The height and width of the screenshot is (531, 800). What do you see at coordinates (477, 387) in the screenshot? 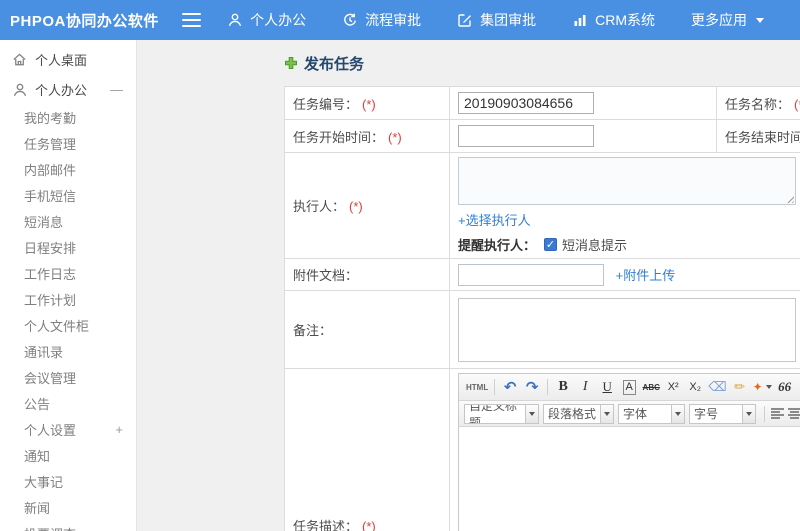
I see `html-source-icon: HTML` at bounding box center [477, 387].